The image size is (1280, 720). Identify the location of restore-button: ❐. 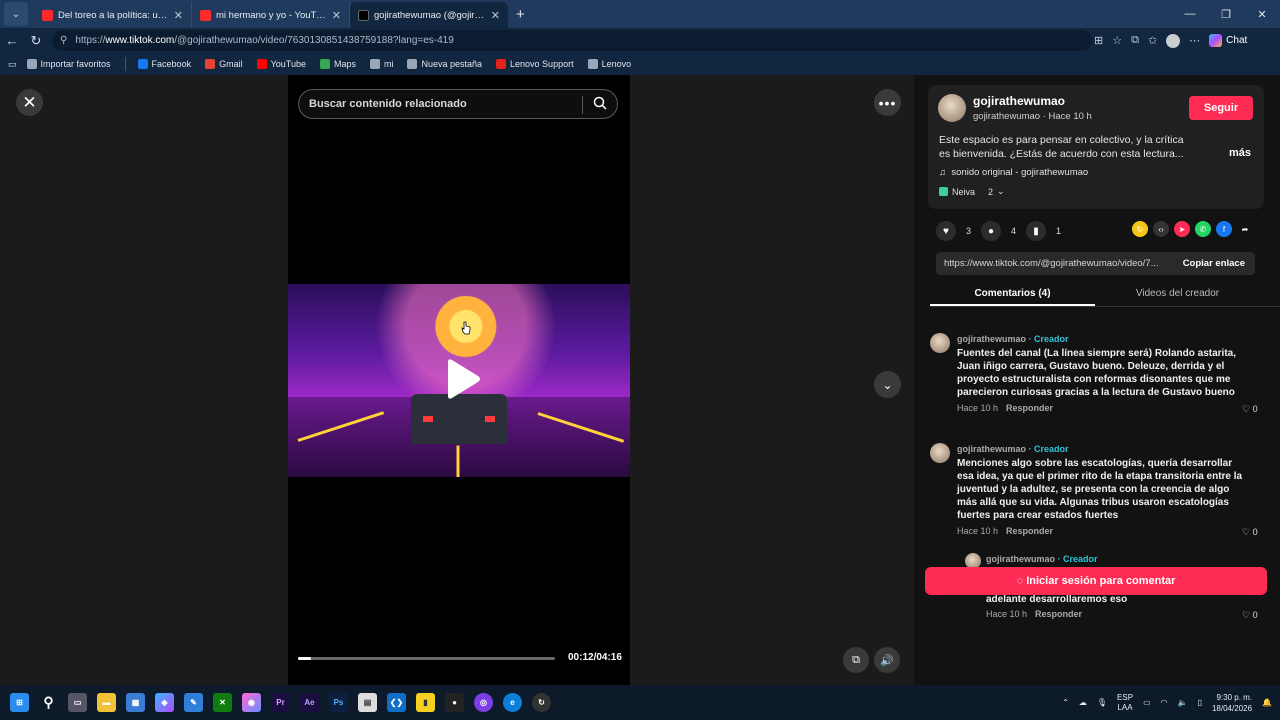
(1226, 14).